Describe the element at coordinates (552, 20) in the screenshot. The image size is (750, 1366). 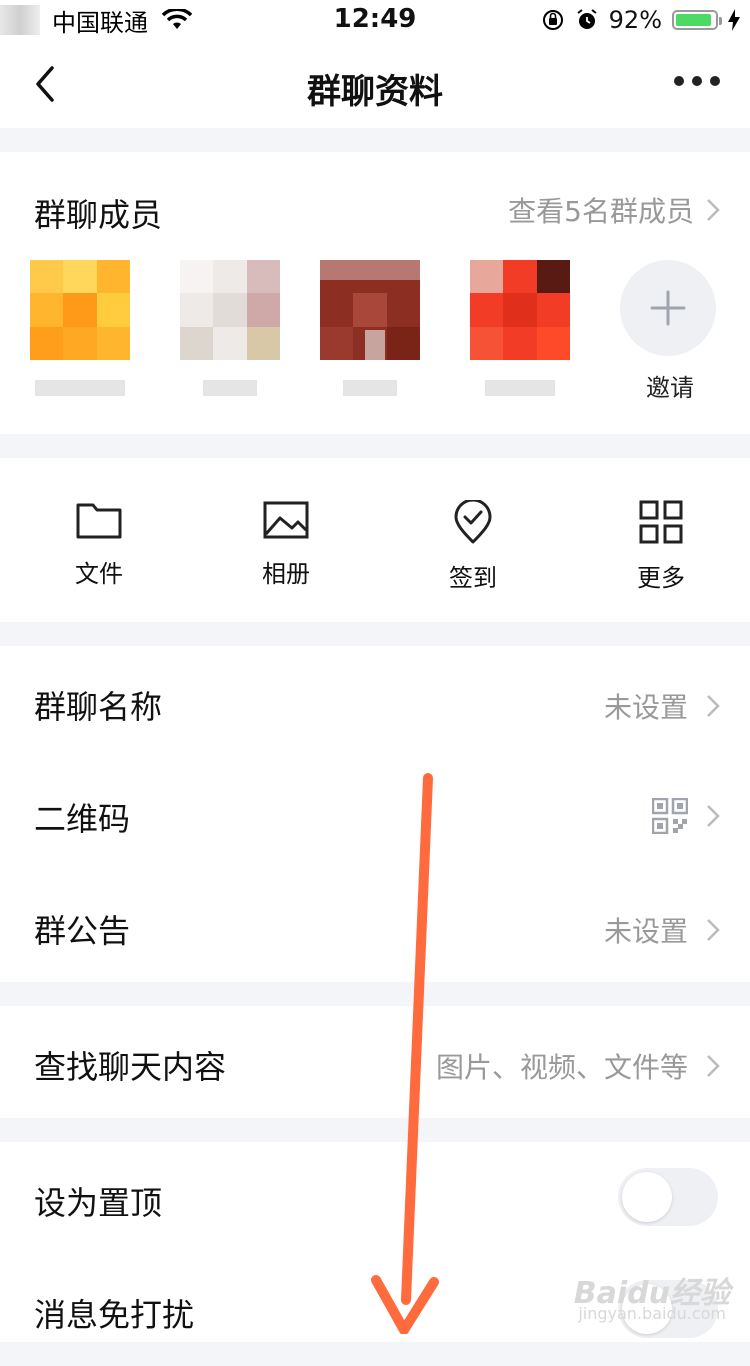
I see `orientation-lock-icon` at that location.